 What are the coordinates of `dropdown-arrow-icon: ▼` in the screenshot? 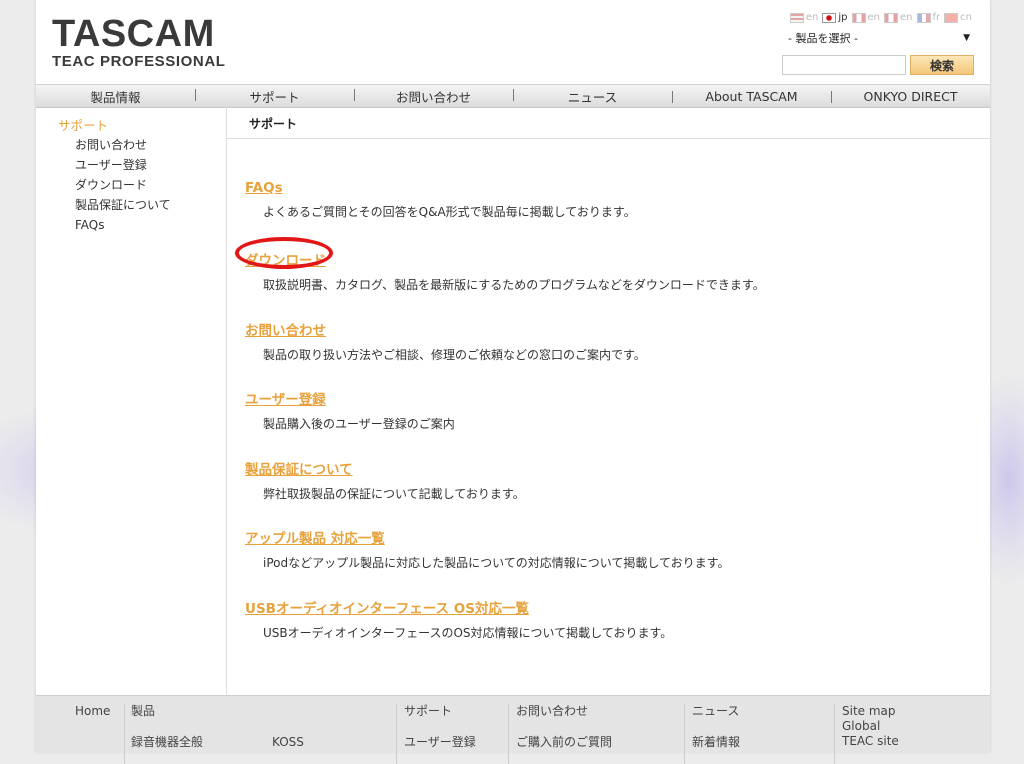 It's located at (966, 38).